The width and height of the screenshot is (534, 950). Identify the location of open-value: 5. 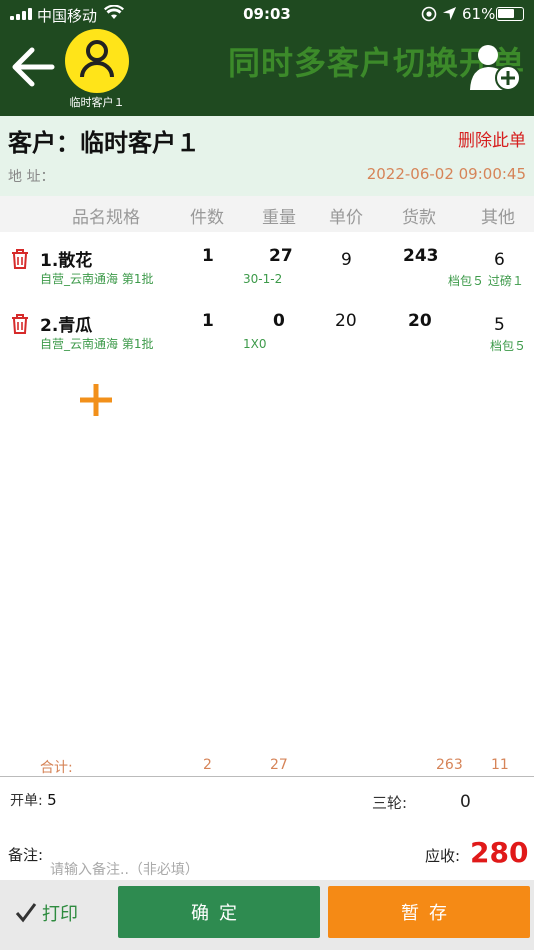
(52, 800).